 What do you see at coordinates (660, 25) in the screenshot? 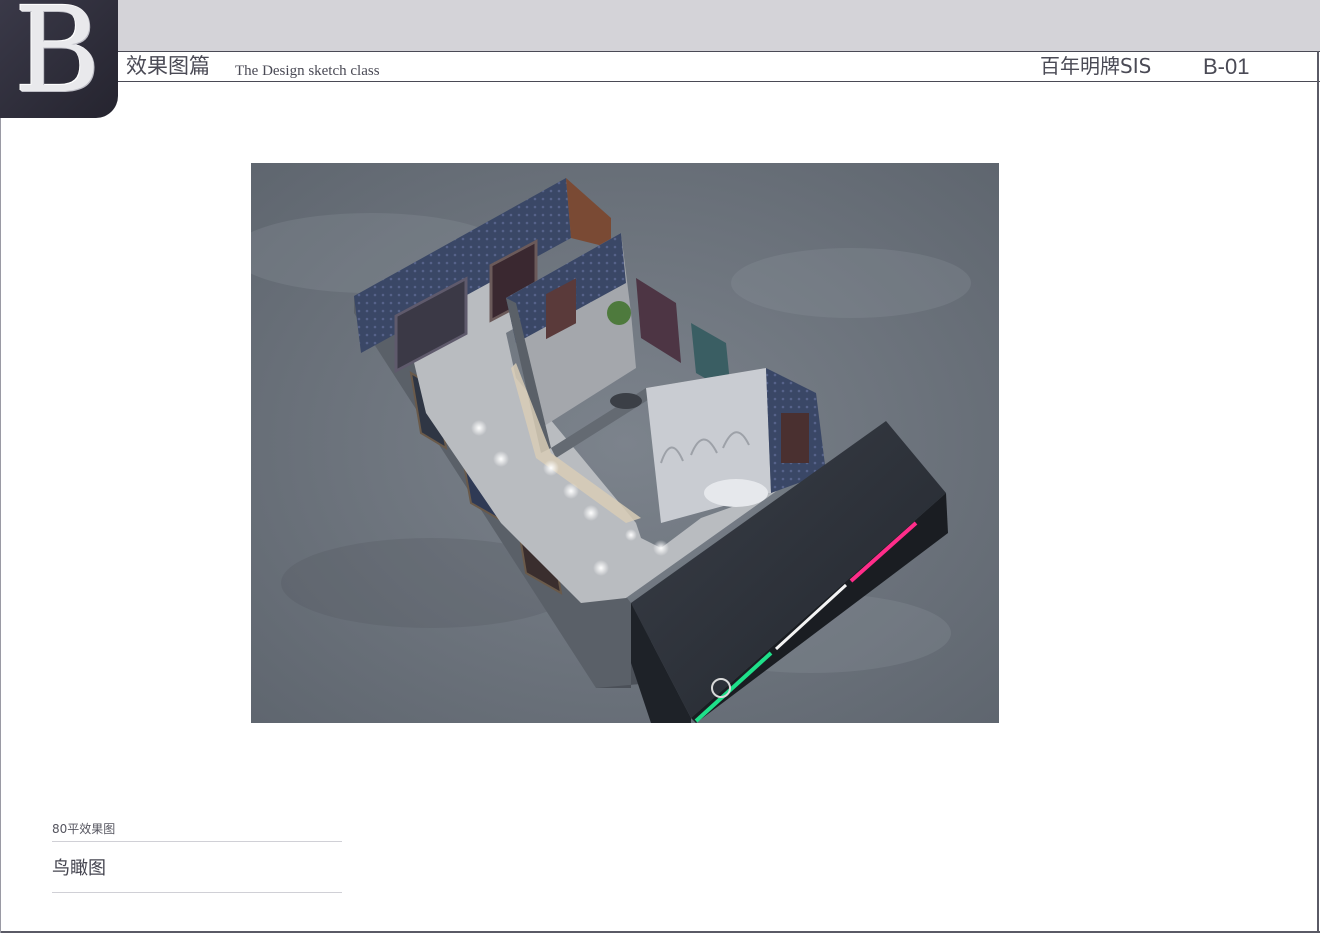
I see `header-band` at bounding box center [660, 25].